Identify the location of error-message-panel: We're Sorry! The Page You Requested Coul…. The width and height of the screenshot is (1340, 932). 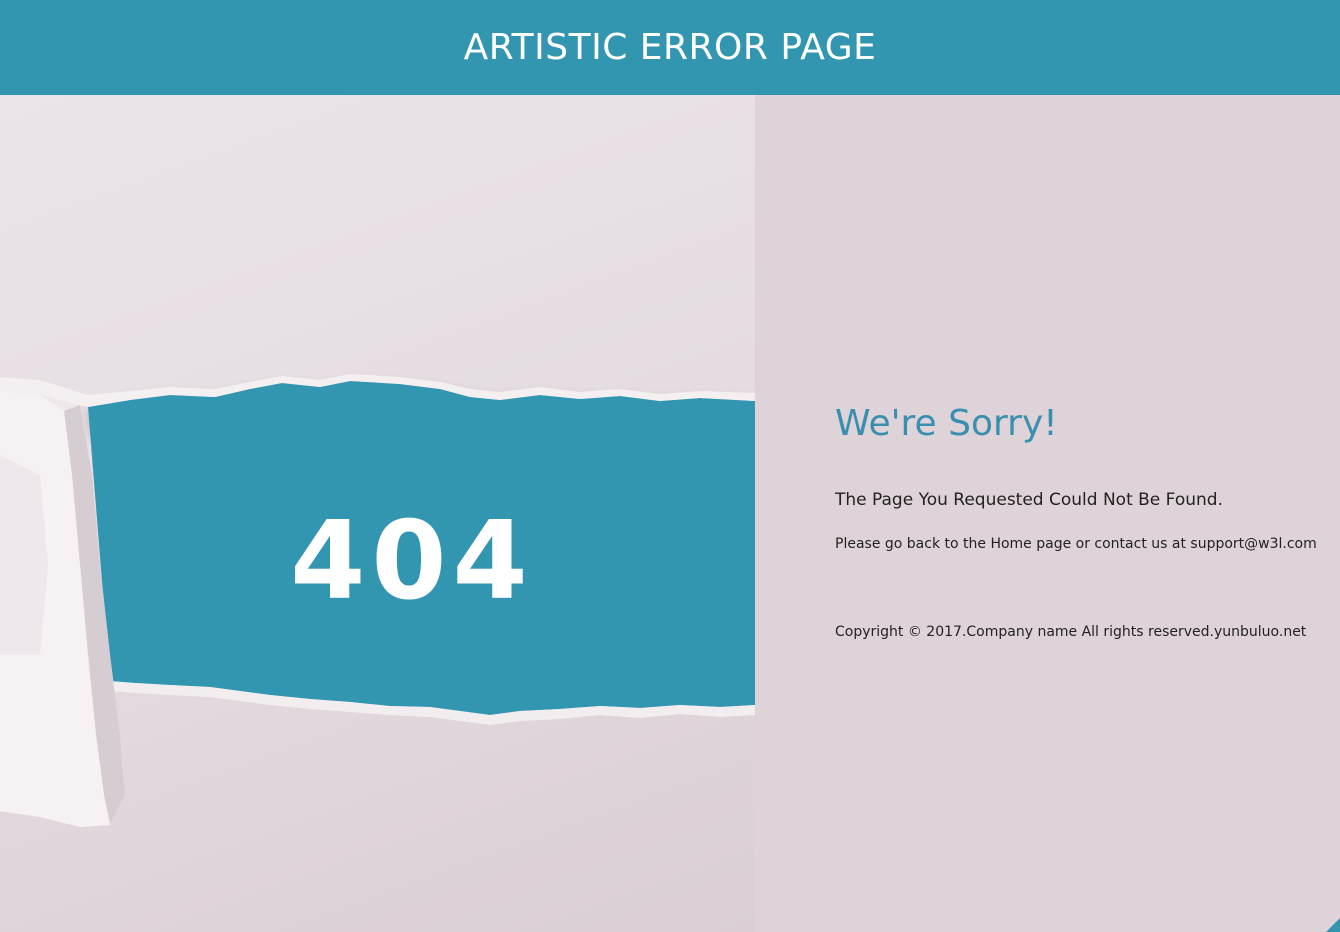
(1076, 521).